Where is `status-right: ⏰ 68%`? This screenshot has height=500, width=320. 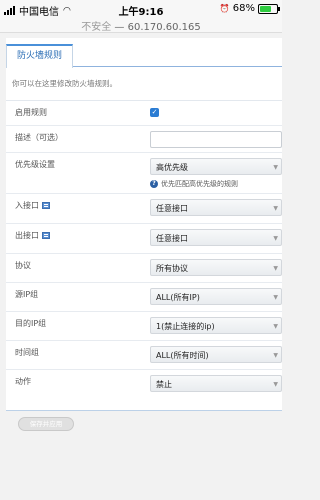 status-right: ⏰ 68% is located at coordinates (249, 8).